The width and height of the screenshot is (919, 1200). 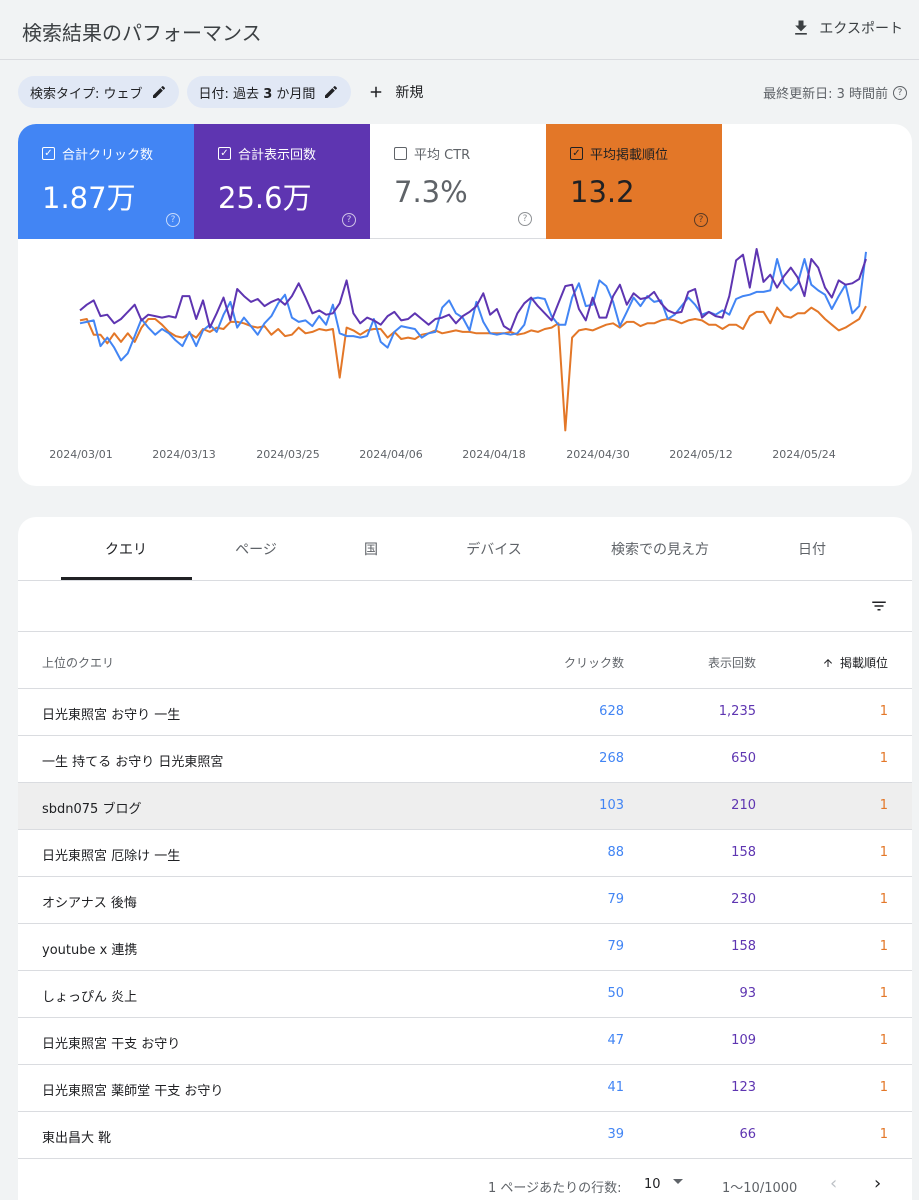 I want to click on dropdown-arrow-icon, so click(x=678, y=1181).